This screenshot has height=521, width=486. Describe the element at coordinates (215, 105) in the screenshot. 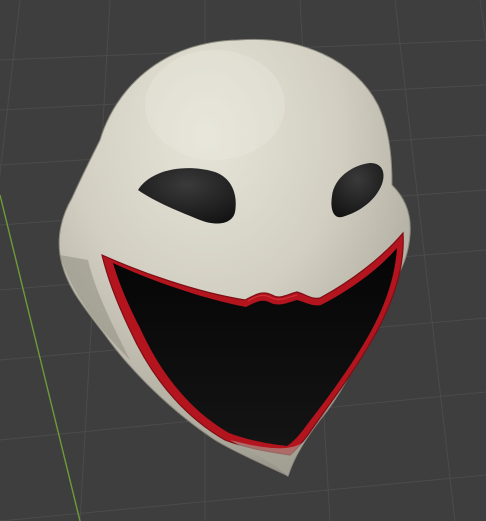

I see `mask-highlight` at that location.